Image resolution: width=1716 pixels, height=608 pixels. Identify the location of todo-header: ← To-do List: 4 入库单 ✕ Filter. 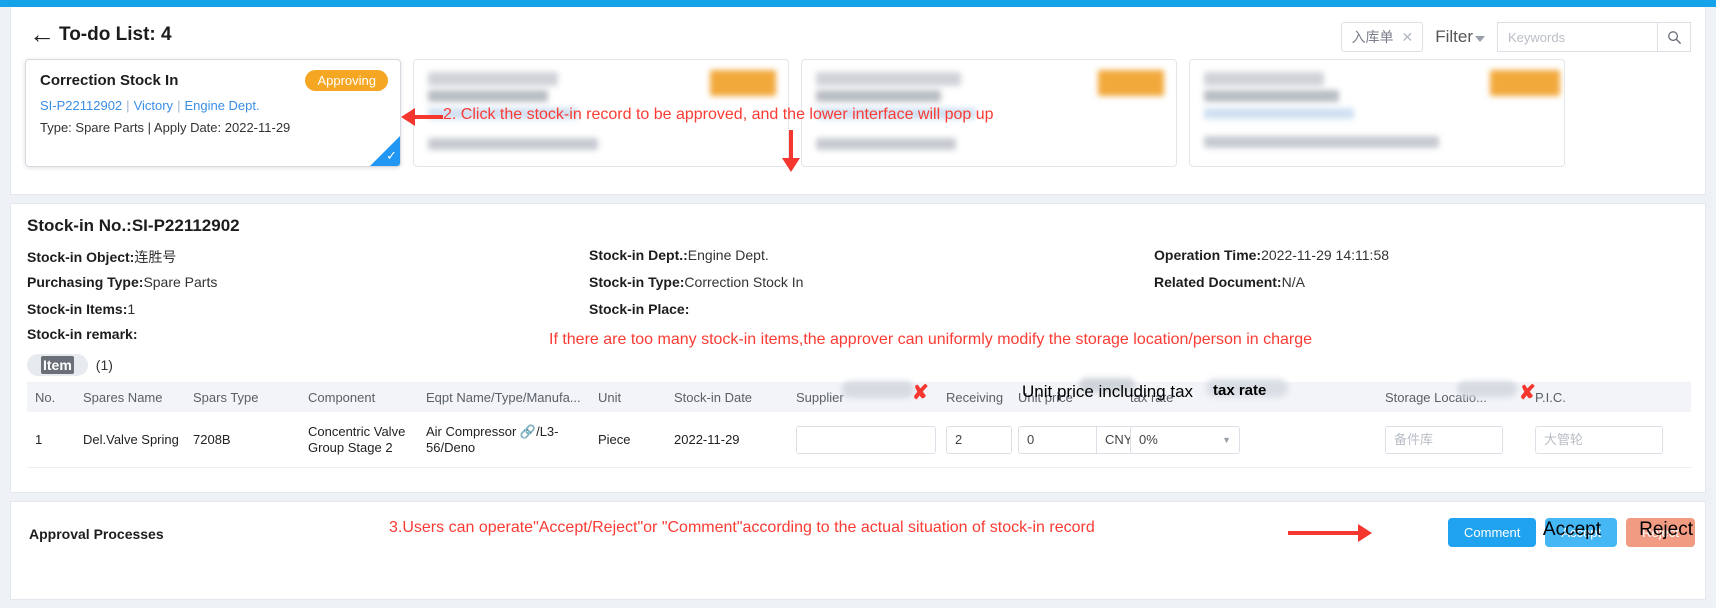
(858, 35).